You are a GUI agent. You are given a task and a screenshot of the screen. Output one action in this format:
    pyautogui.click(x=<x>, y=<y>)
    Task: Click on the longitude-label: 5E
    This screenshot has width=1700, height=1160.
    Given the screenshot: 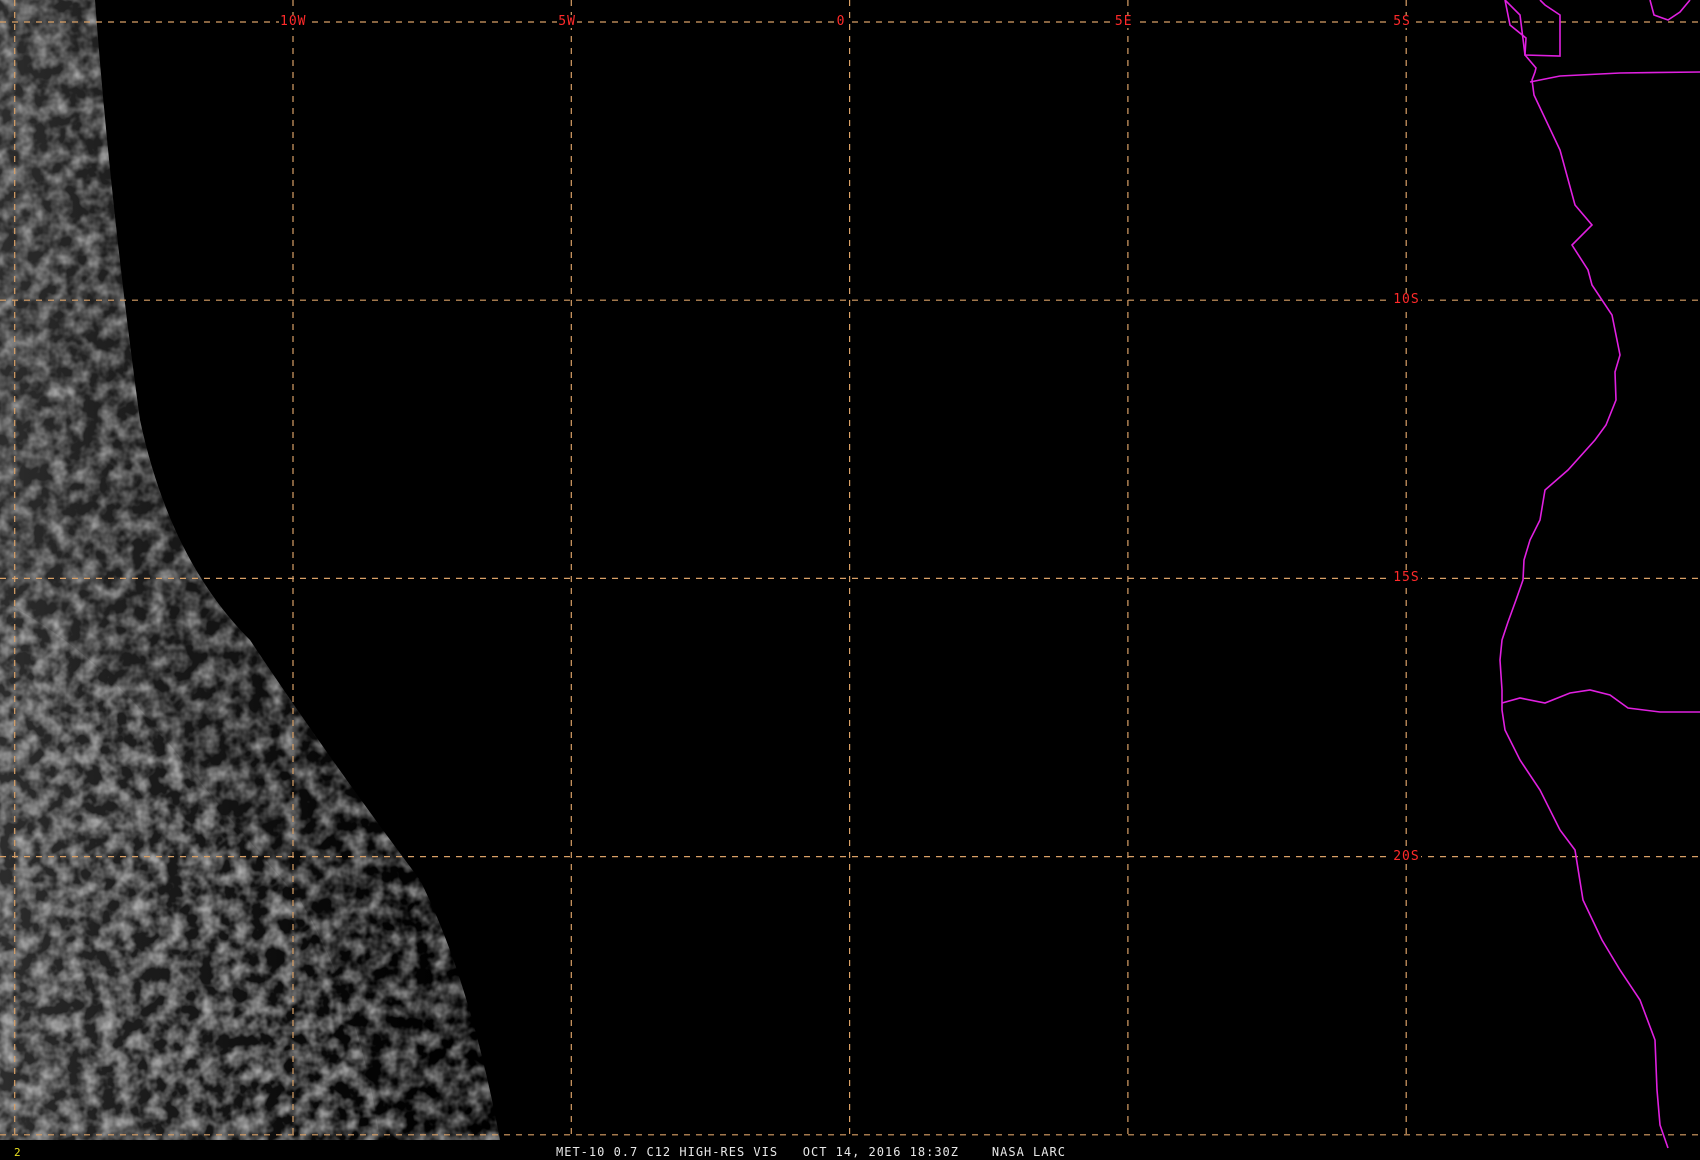 What is the action you would take?
    pyautogui.click(x=1123, y=21)
    